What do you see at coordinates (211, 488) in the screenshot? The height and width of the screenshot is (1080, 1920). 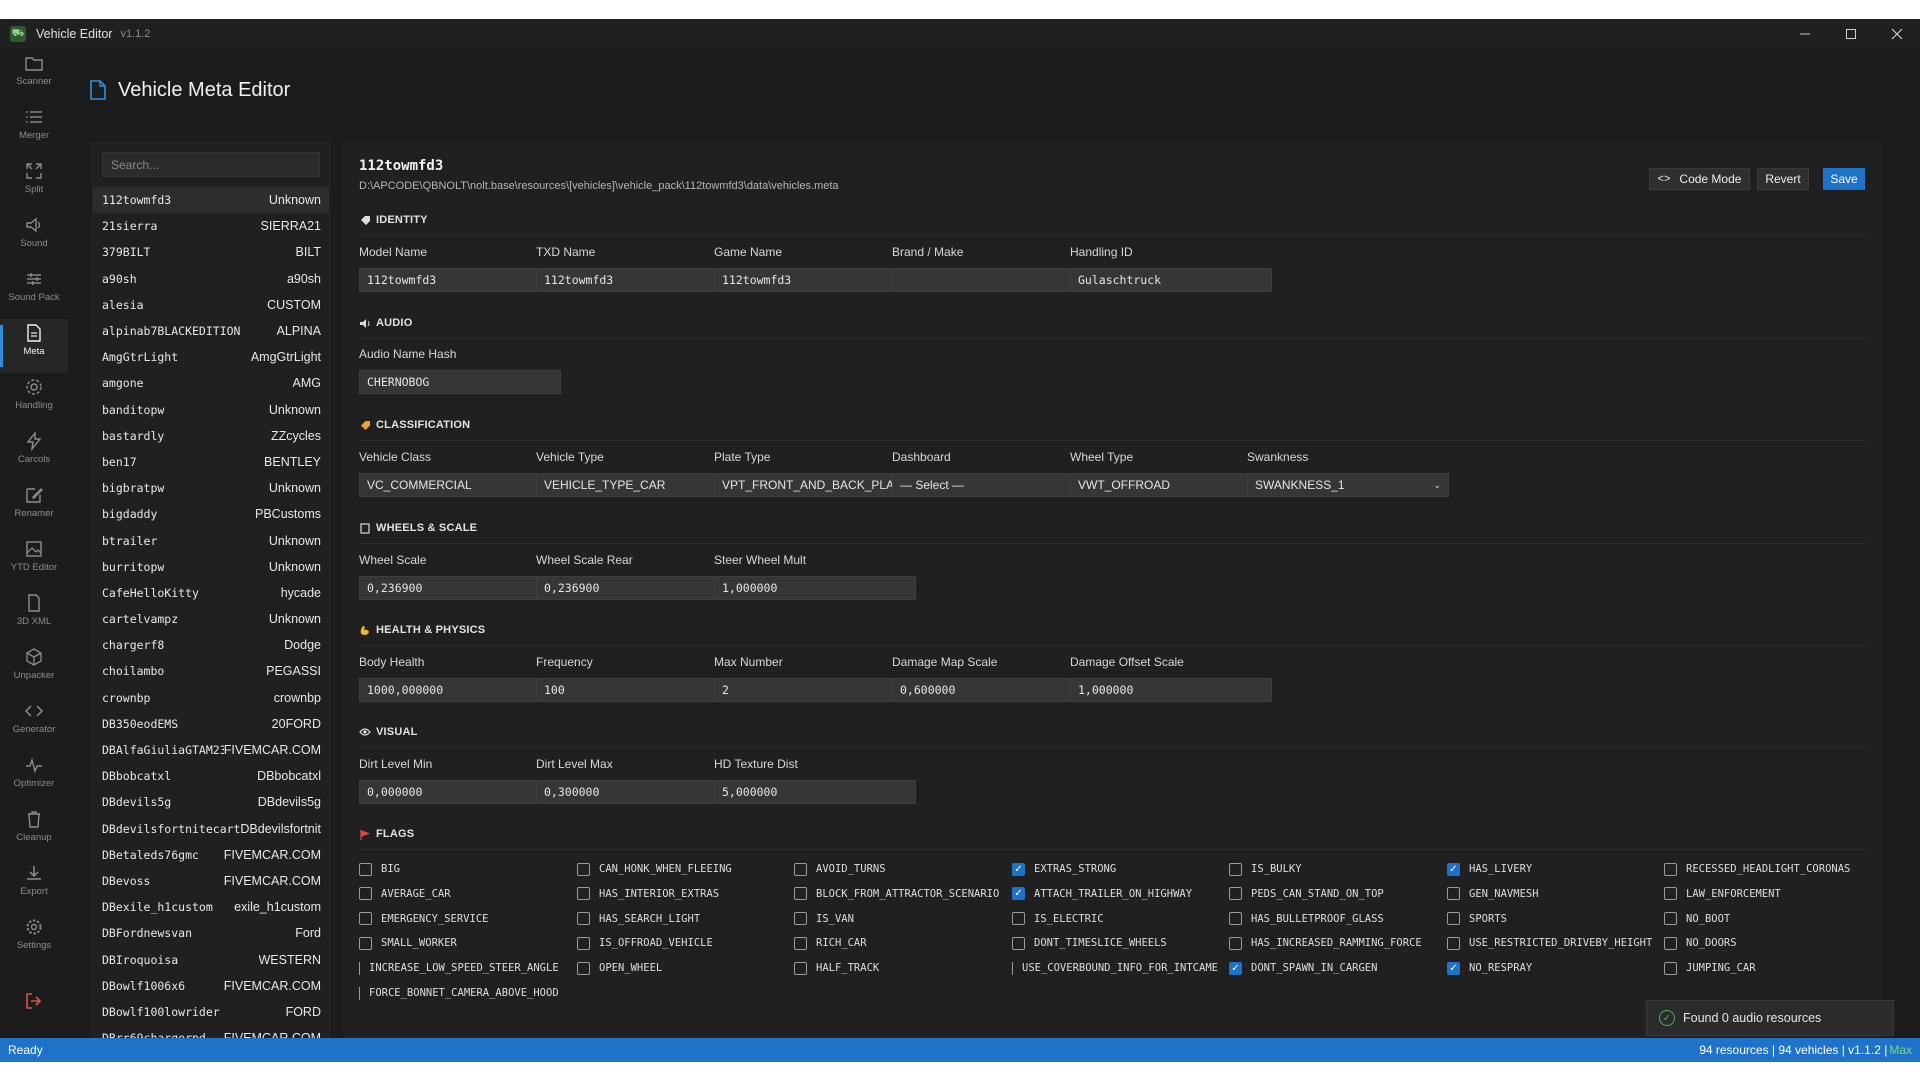 I see `list-item: bigbratpw Unknown` at bounding box center [211, 488].